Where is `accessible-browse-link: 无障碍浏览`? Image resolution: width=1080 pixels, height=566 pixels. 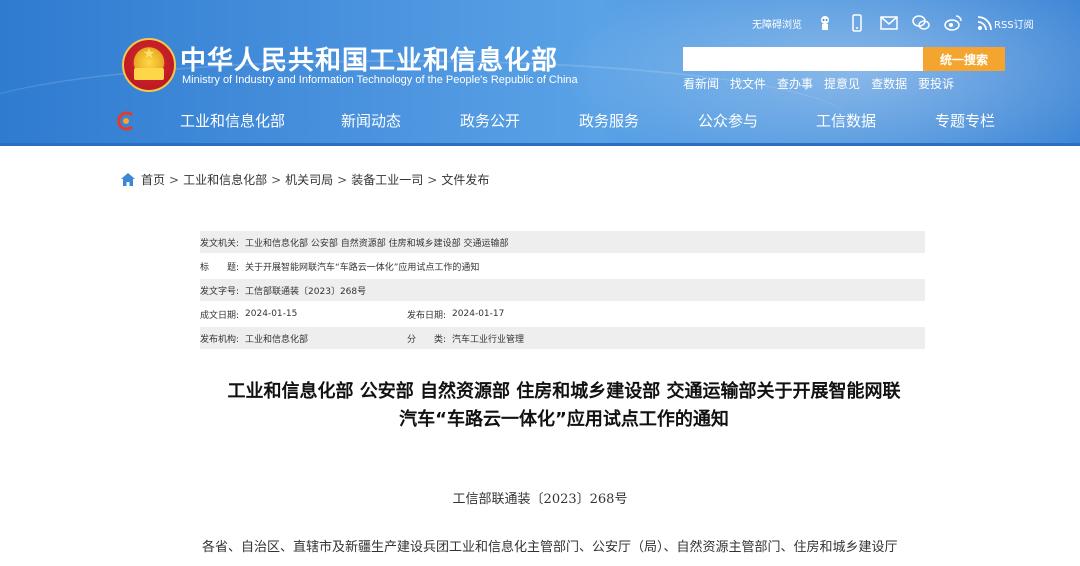
accessible-browse-link: 无障碍浏览 is located at coordinates (777, 23).